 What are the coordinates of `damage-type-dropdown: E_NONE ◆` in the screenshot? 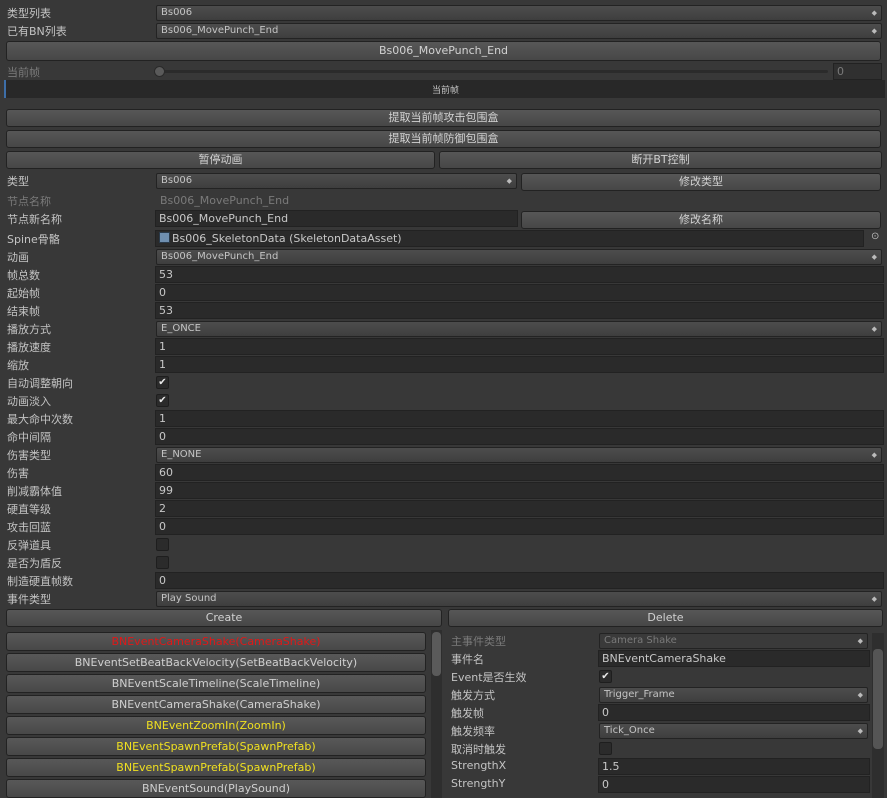 It's located at (519, 455).